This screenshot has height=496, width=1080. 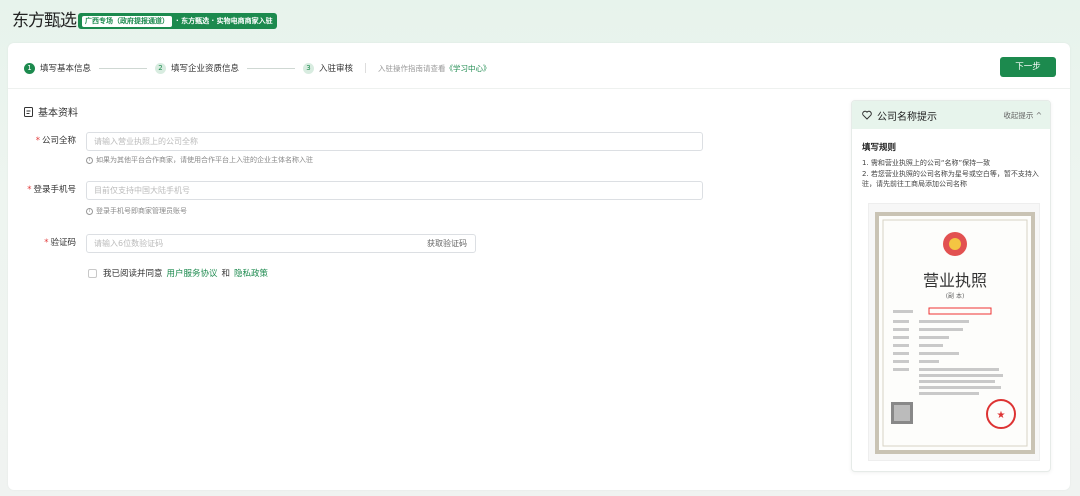 I want to click on license-illustration: 营业执照 (副 本) ★, so click(x=955, y=333).